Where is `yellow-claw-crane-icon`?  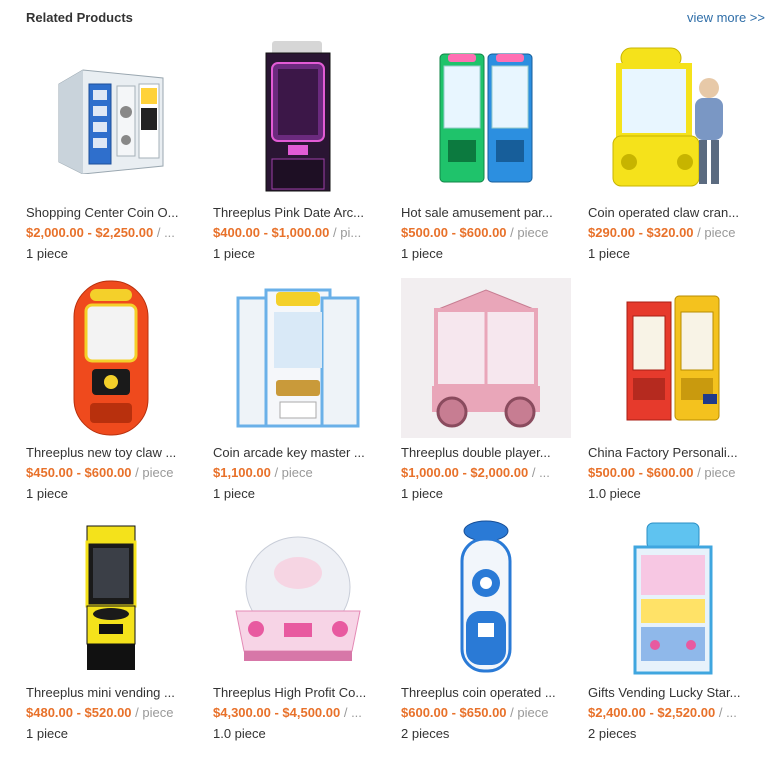
yellow-claw-crane-icon is located at coordinates (667, 117).